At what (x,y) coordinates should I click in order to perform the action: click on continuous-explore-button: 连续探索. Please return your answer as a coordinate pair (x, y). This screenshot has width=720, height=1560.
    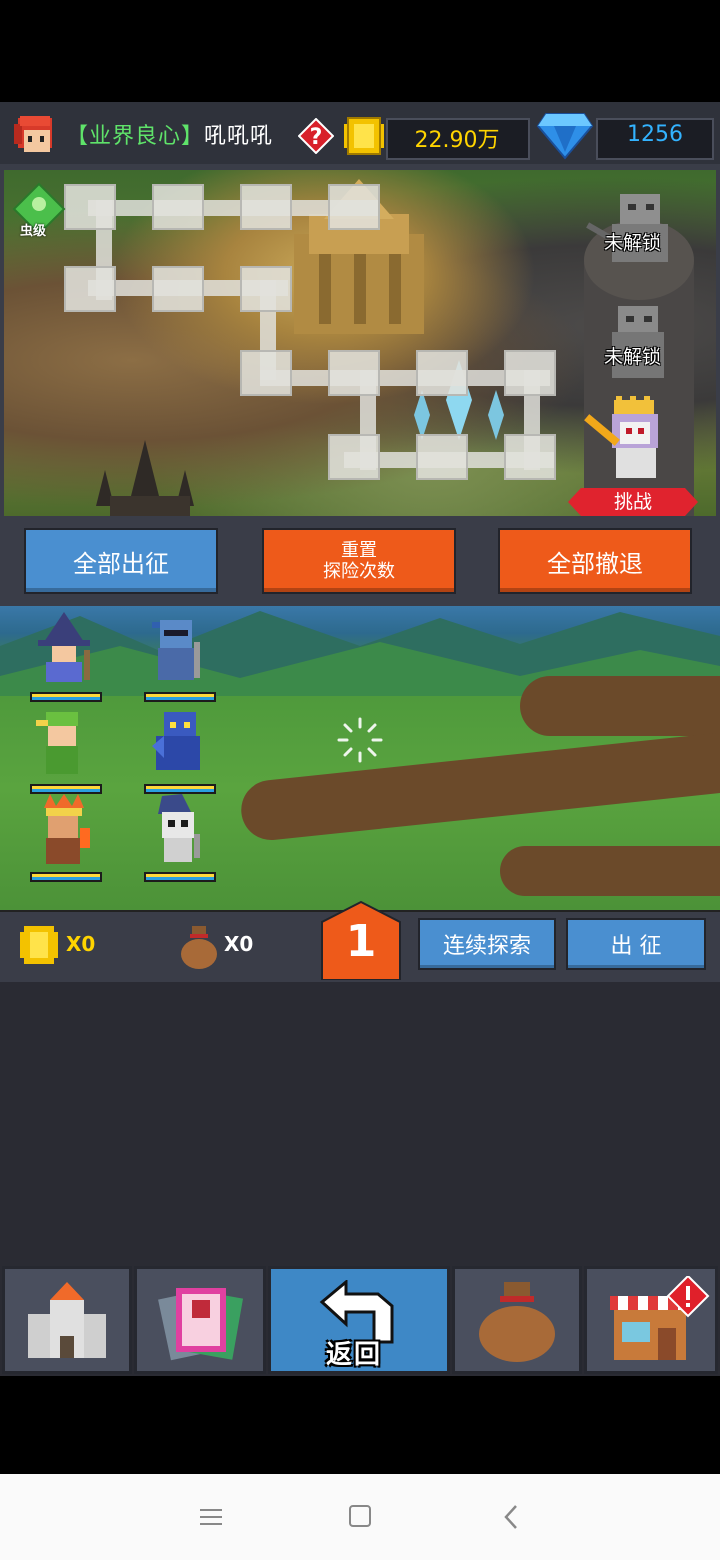
    Looking at the image, I should click on (487, 944).